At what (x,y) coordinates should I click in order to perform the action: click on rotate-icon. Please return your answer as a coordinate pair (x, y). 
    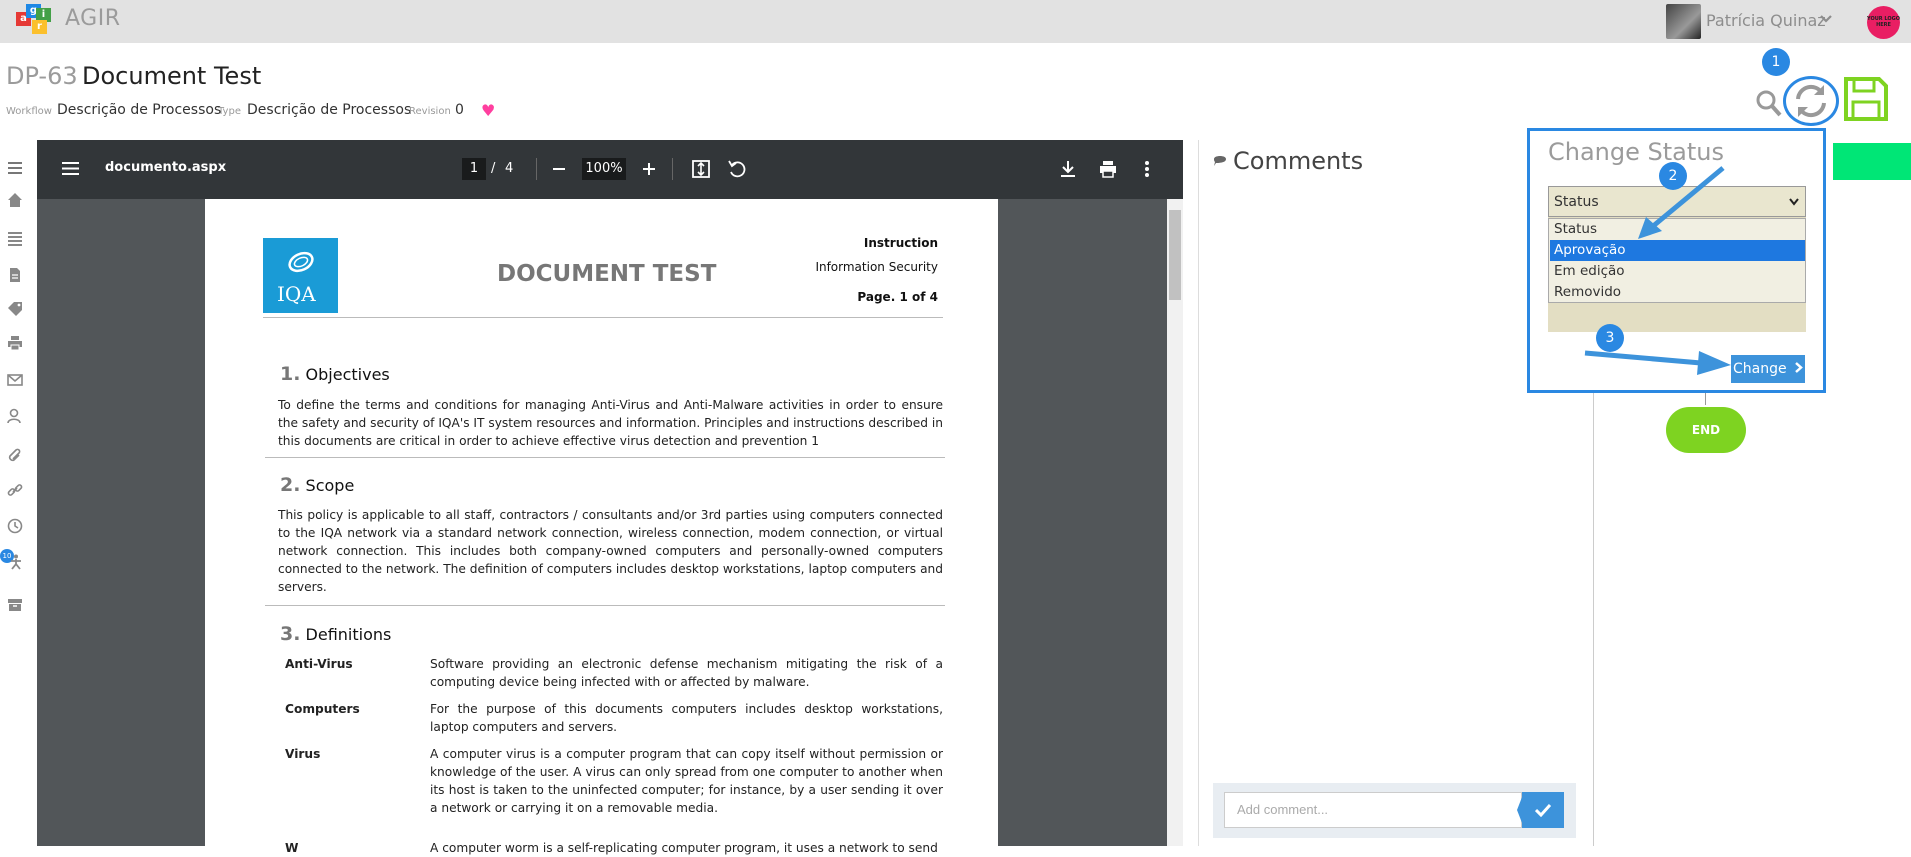
    Looking at the image, I should click on (736, 168).